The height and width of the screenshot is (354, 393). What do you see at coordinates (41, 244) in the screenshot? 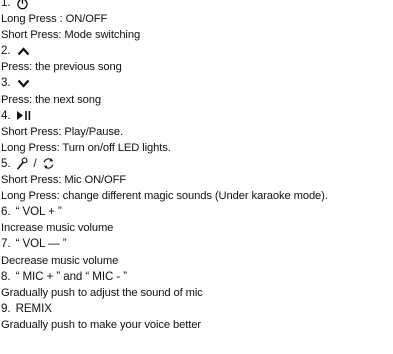
I see `vol-minus-label: “ VOL — ”` at bounding box center [41, 244].